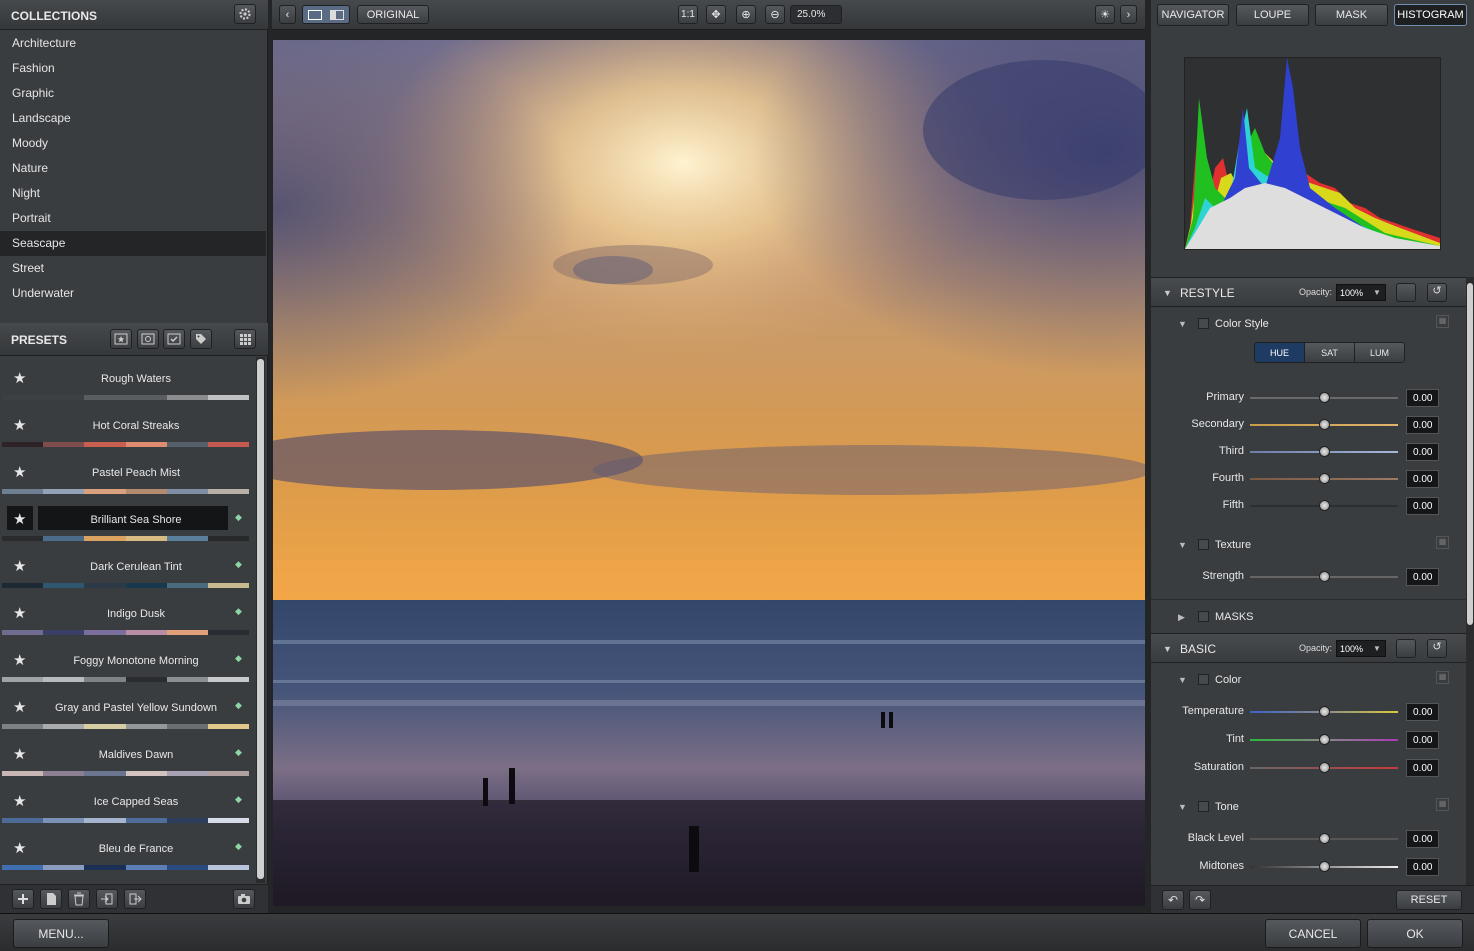 This screenshot has width=1474, height=951. Describe the element at coordinates (1203, 544) in the screenshot. I see `texture-checkbox` at that location.